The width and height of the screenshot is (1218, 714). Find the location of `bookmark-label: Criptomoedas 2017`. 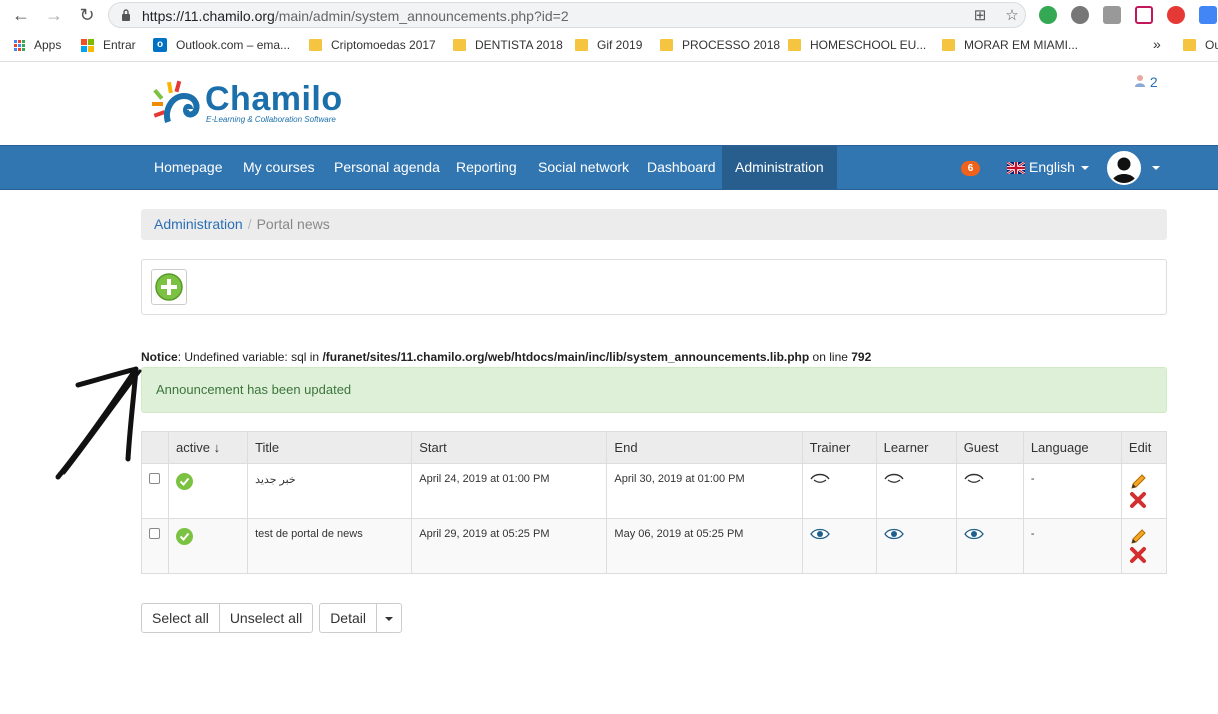

bookmark-label: Criptomoedas 2017 is located at coordinates (383, 45).